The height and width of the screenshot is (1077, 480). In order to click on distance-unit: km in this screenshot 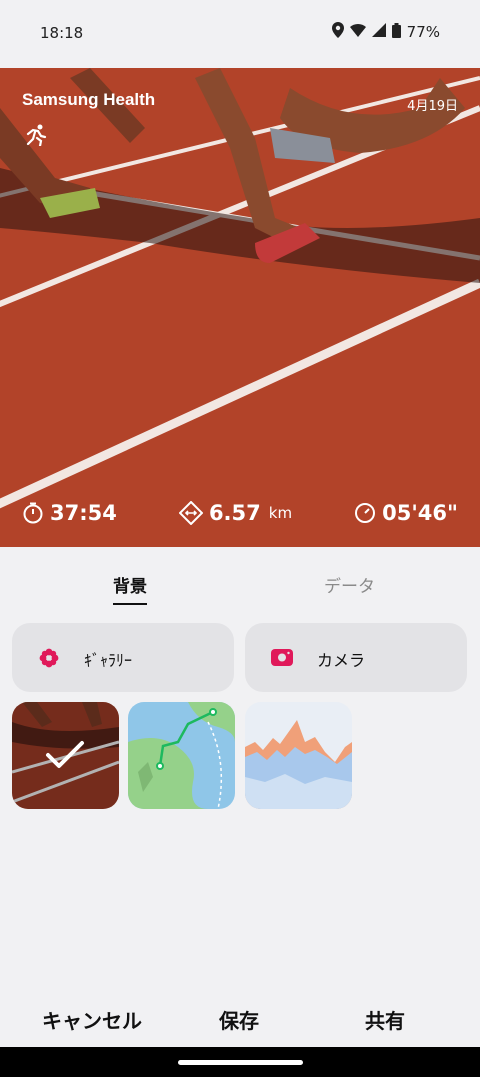, I will do `click(280, 513)`.